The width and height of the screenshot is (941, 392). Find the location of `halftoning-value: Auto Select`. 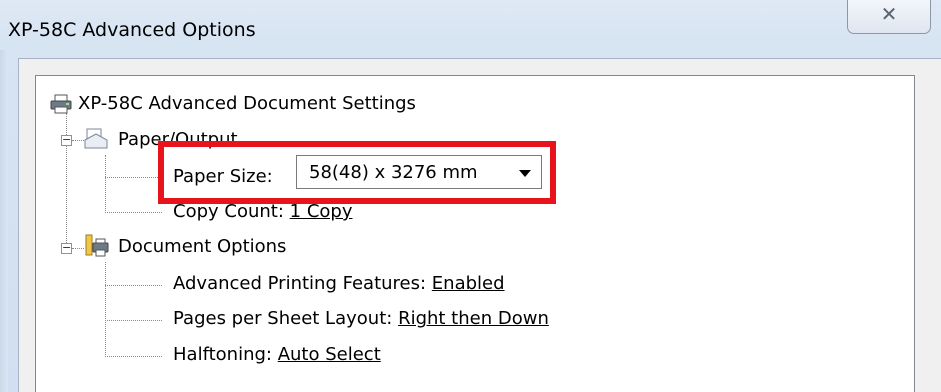

halftoning-value: Auto Select is located at coordinates (329, 354).